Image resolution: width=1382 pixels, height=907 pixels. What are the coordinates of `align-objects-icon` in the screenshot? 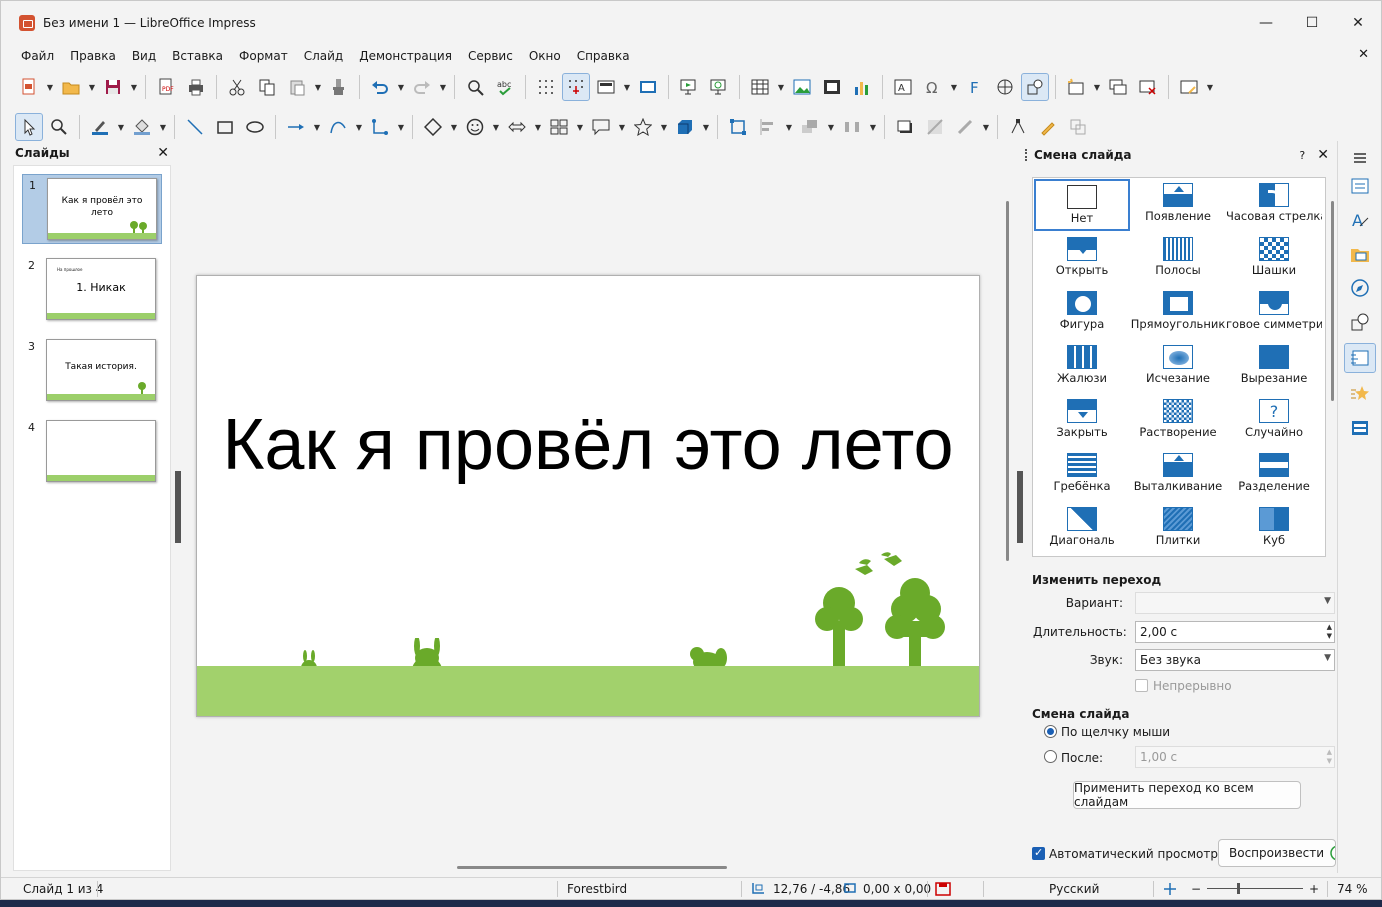 It's located at (768, 127).